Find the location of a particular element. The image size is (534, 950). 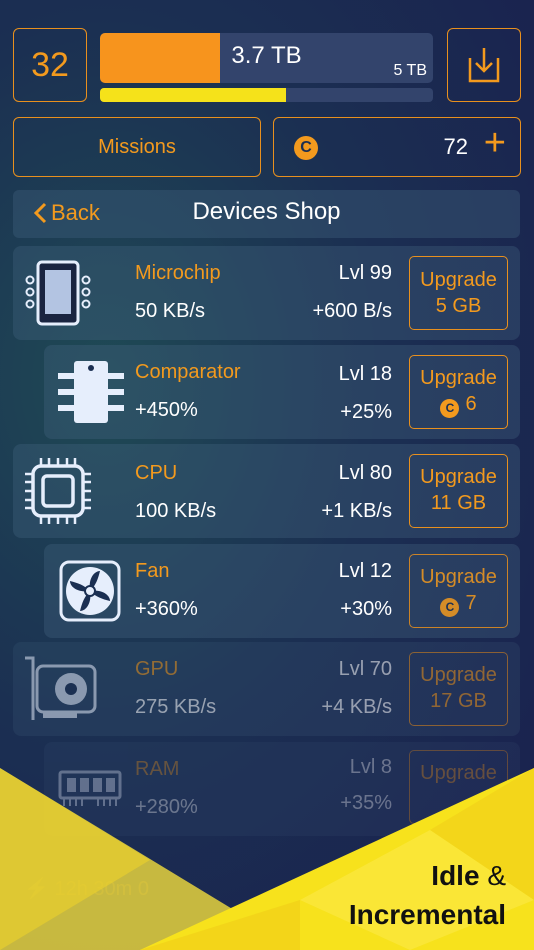

device-level: Lvl 8 is located at coordinates (370, 767).